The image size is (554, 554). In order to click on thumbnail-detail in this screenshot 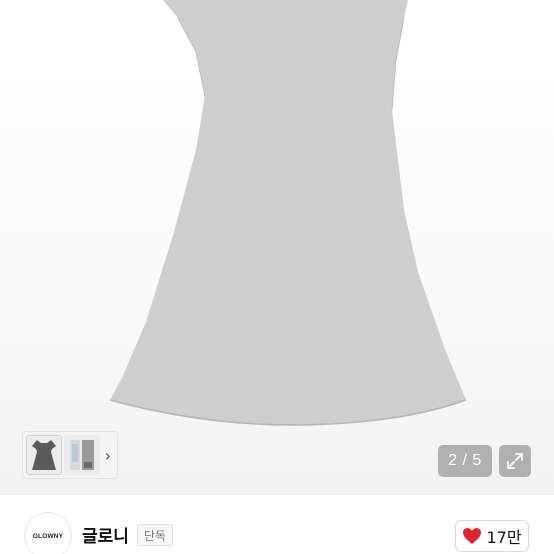, I will do `click(81, 455)`.